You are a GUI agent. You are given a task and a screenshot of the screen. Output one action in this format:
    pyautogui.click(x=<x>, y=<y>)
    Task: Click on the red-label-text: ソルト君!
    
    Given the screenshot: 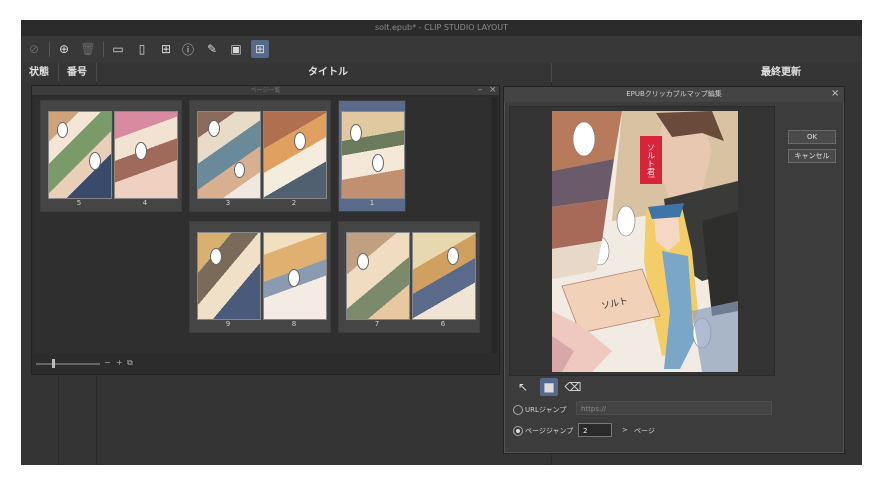 What is the action you would take?
    pyautogui.click(x=651, y=160)
    